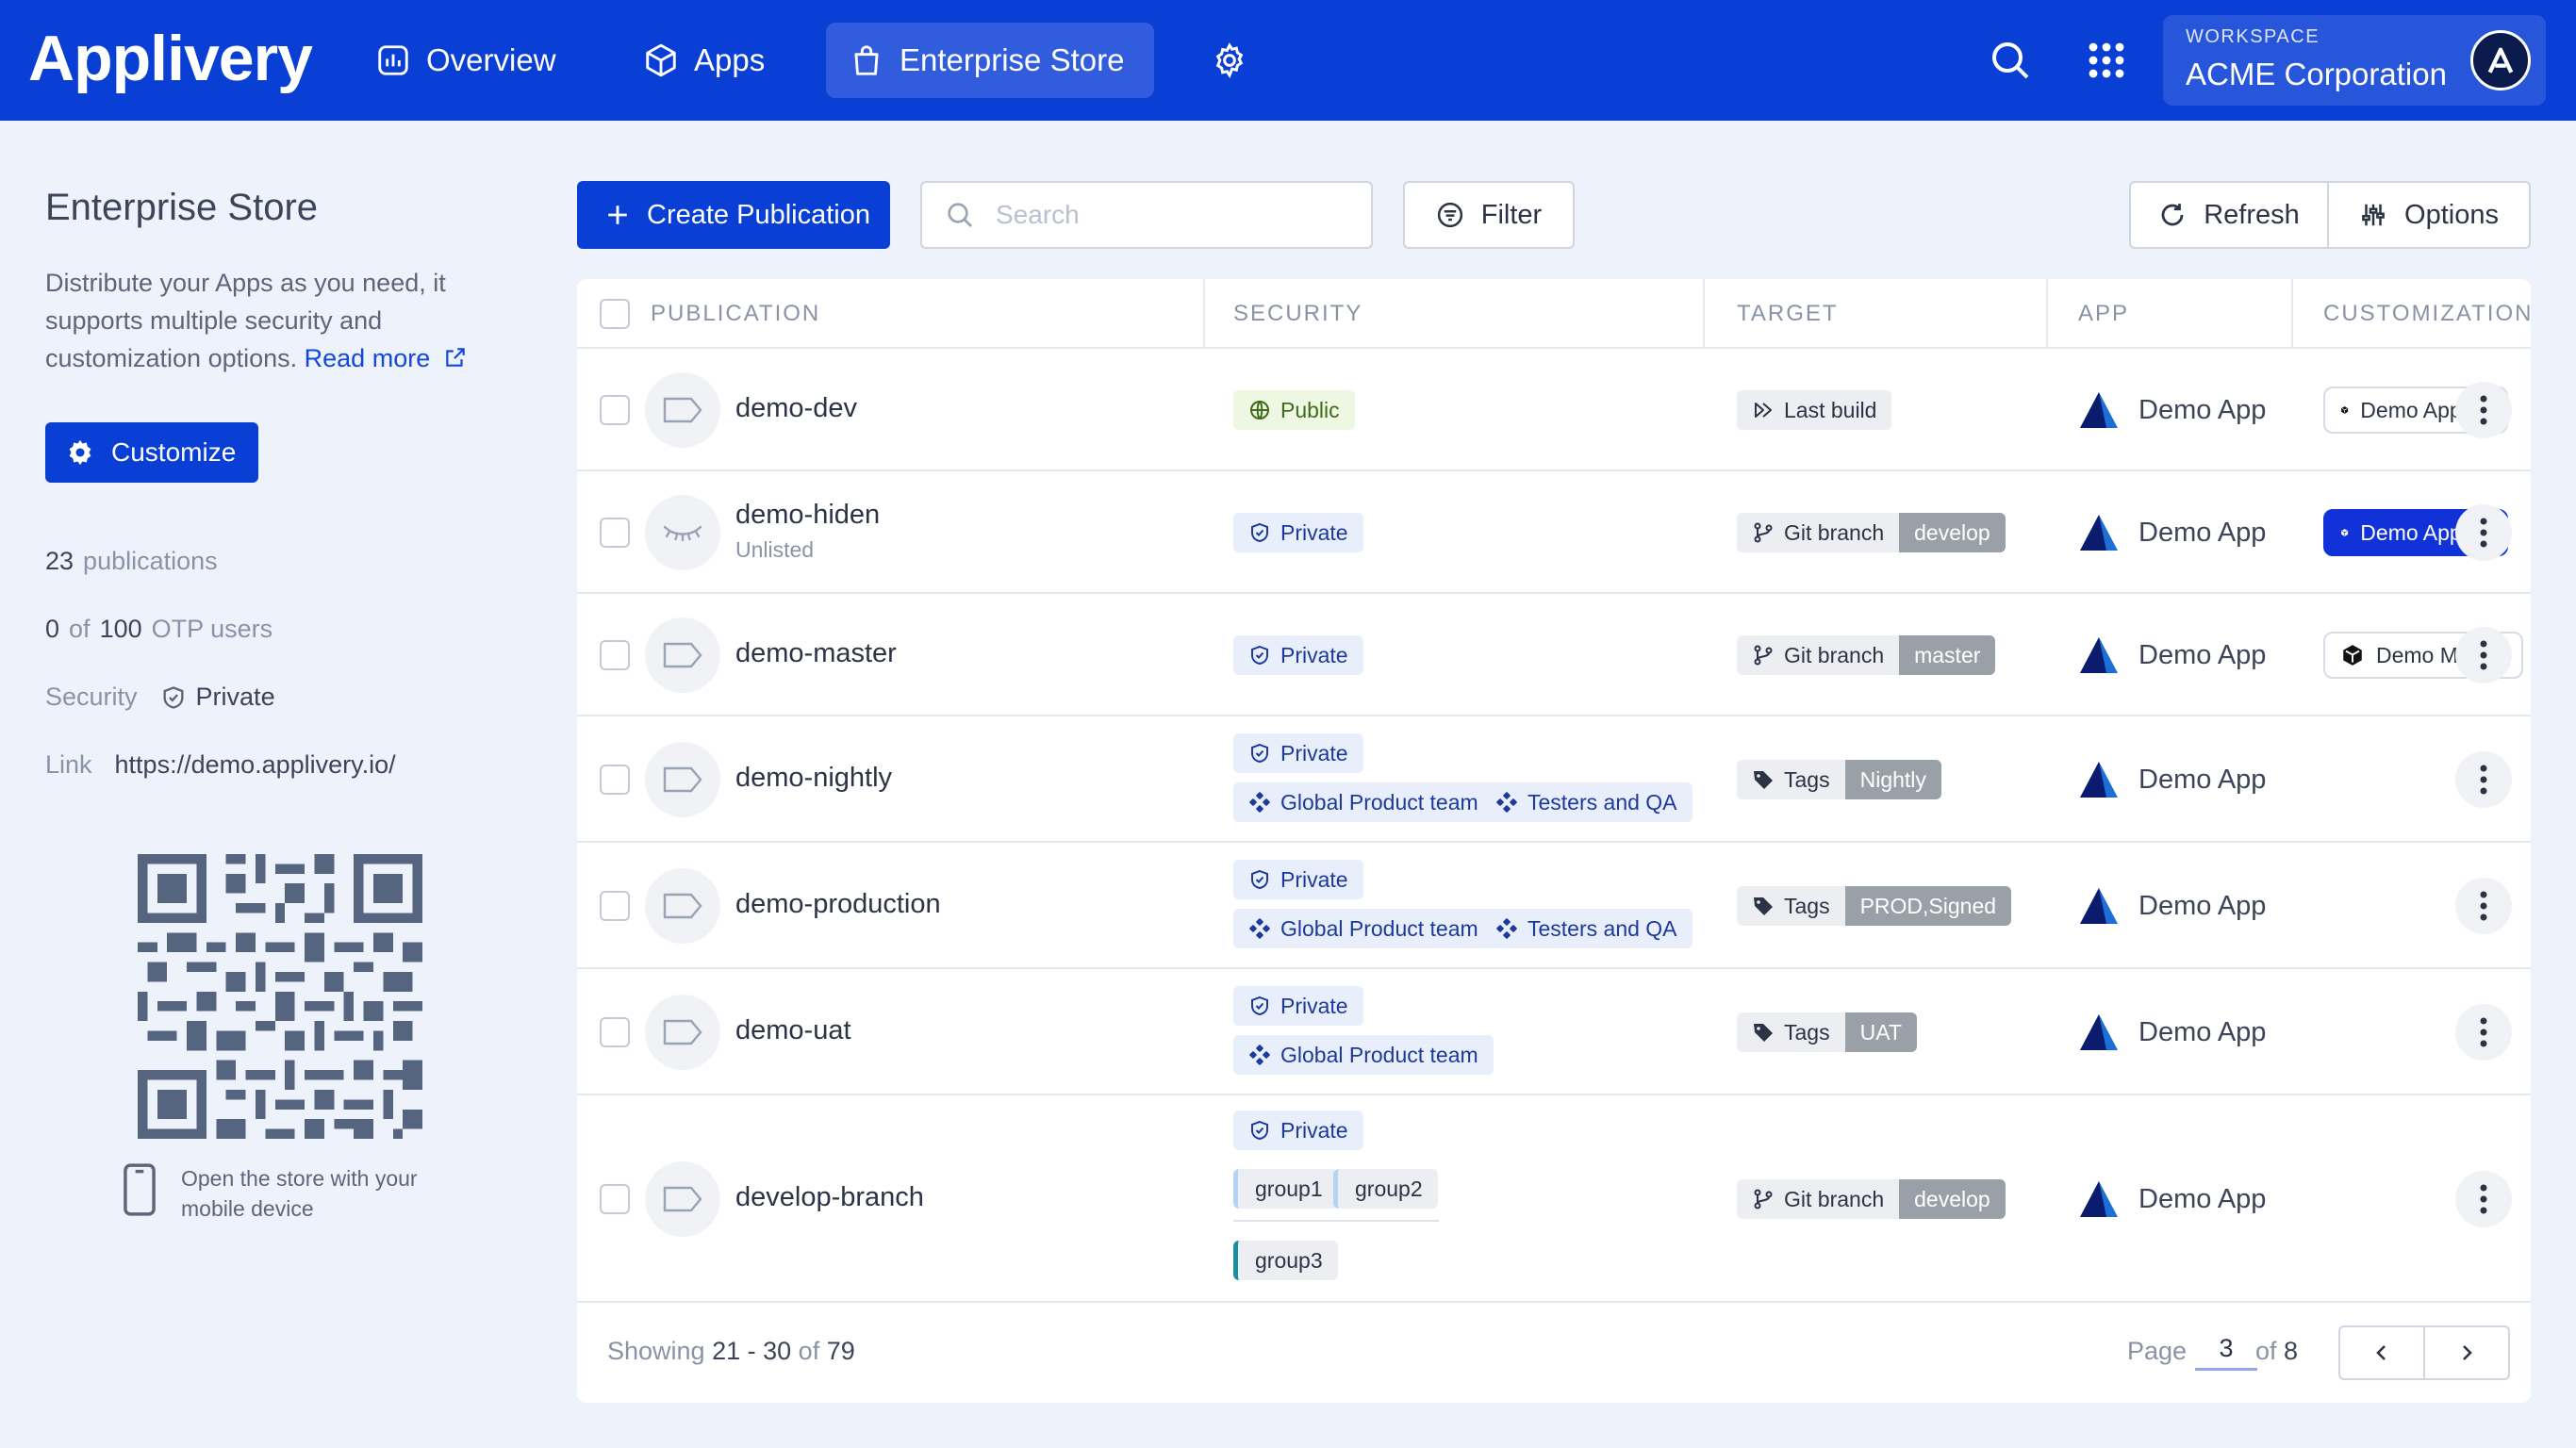 The width and height of the screenshot is (2576, 1448). I want to click on column-security: SECURITY, so click(1297, 314).